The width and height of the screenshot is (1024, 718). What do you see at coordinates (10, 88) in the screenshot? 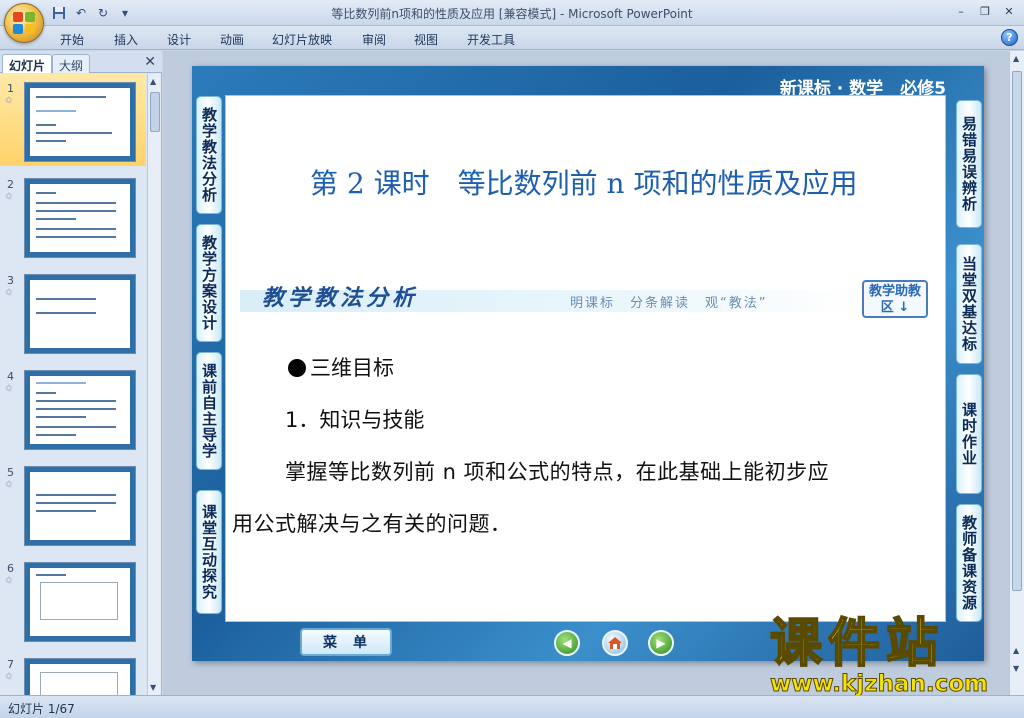
I see `thumbnail-number: 1` at bounding box center [10, 88].